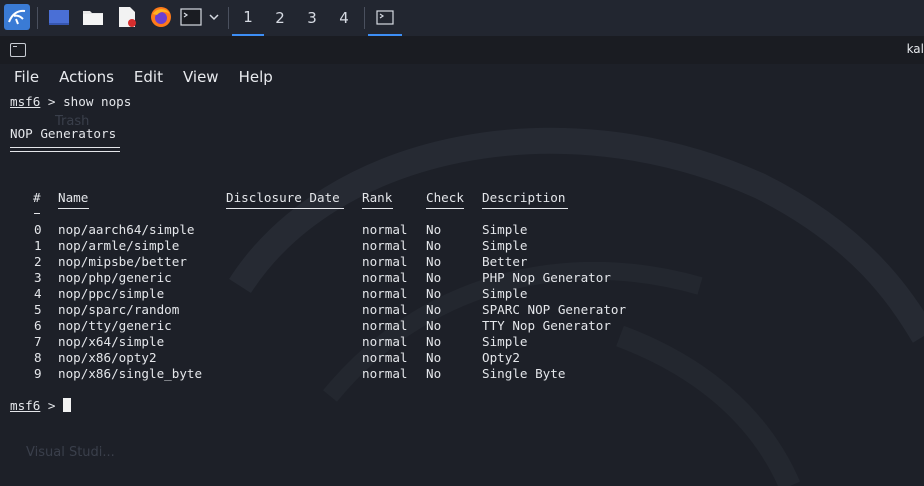 Image resolution: width=924 pixels, height=486 pixels. I want to click on dash-rank, so click(377, 208).